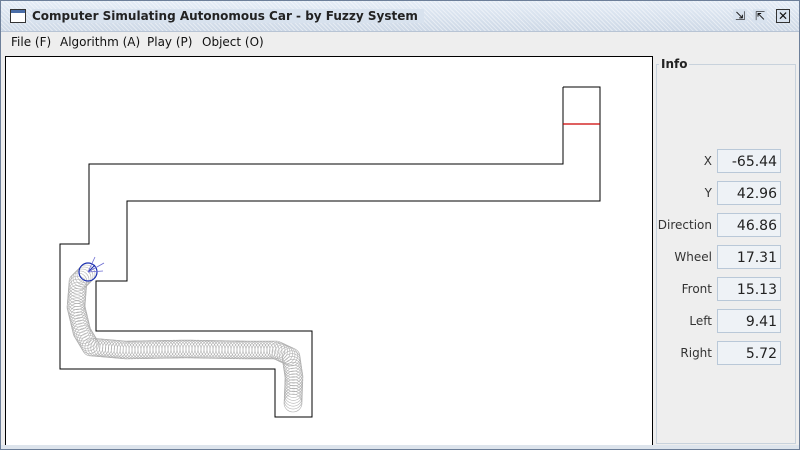 The height and width of the screenshot is (450, 800). What do you see at coordinates (31, 42) in the screenshot?
I see `menu-file: File (F)` at bounding box center [31, 42].